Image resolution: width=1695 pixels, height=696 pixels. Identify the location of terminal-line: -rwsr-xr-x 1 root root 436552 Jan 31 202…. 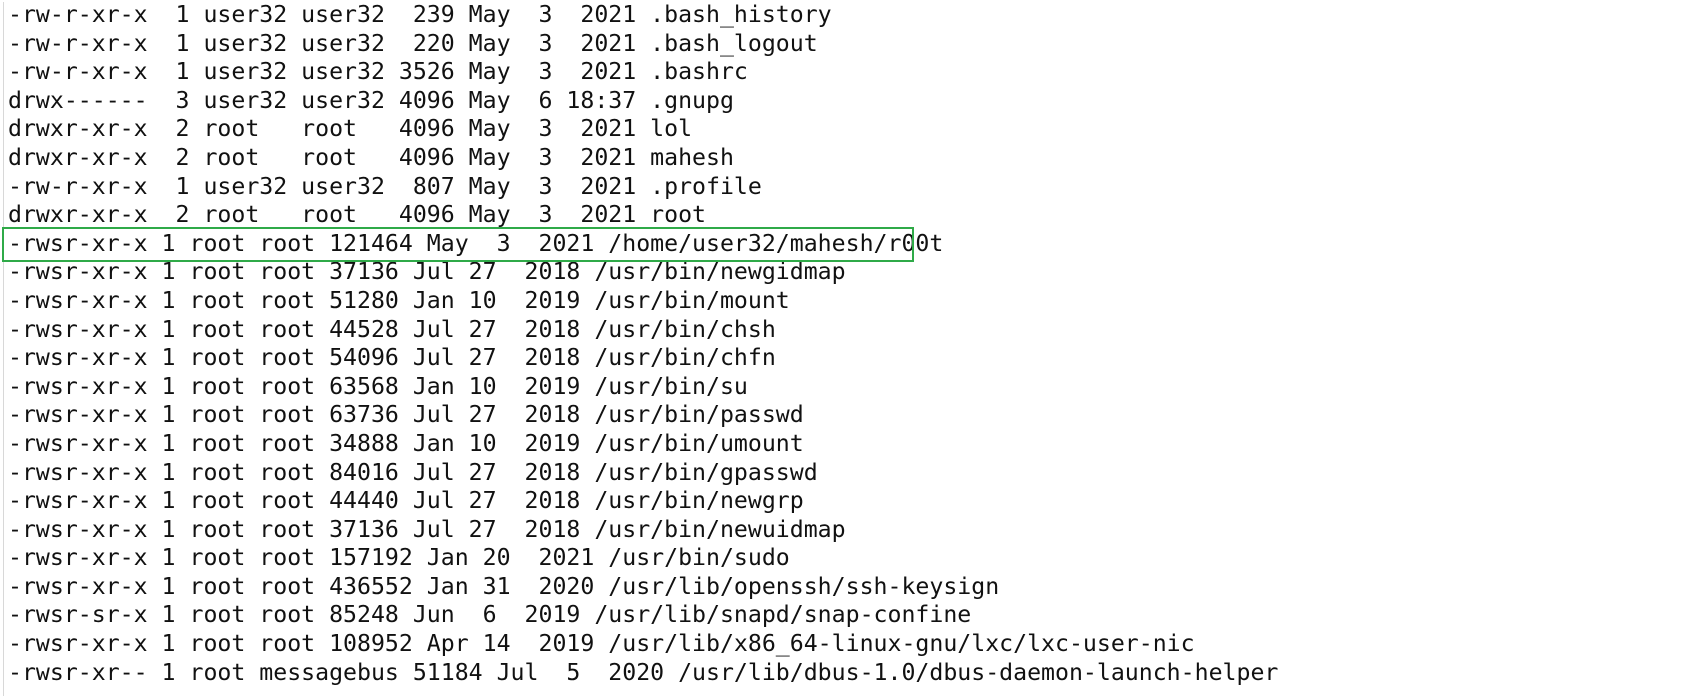
(504, 586).